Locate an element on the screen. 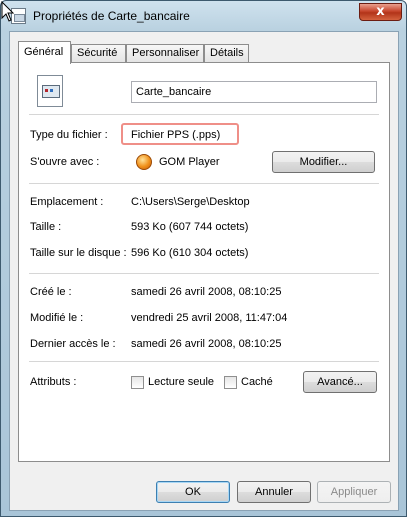  accessed-label: Dernier accès le : is located at coordinates (73, 344).